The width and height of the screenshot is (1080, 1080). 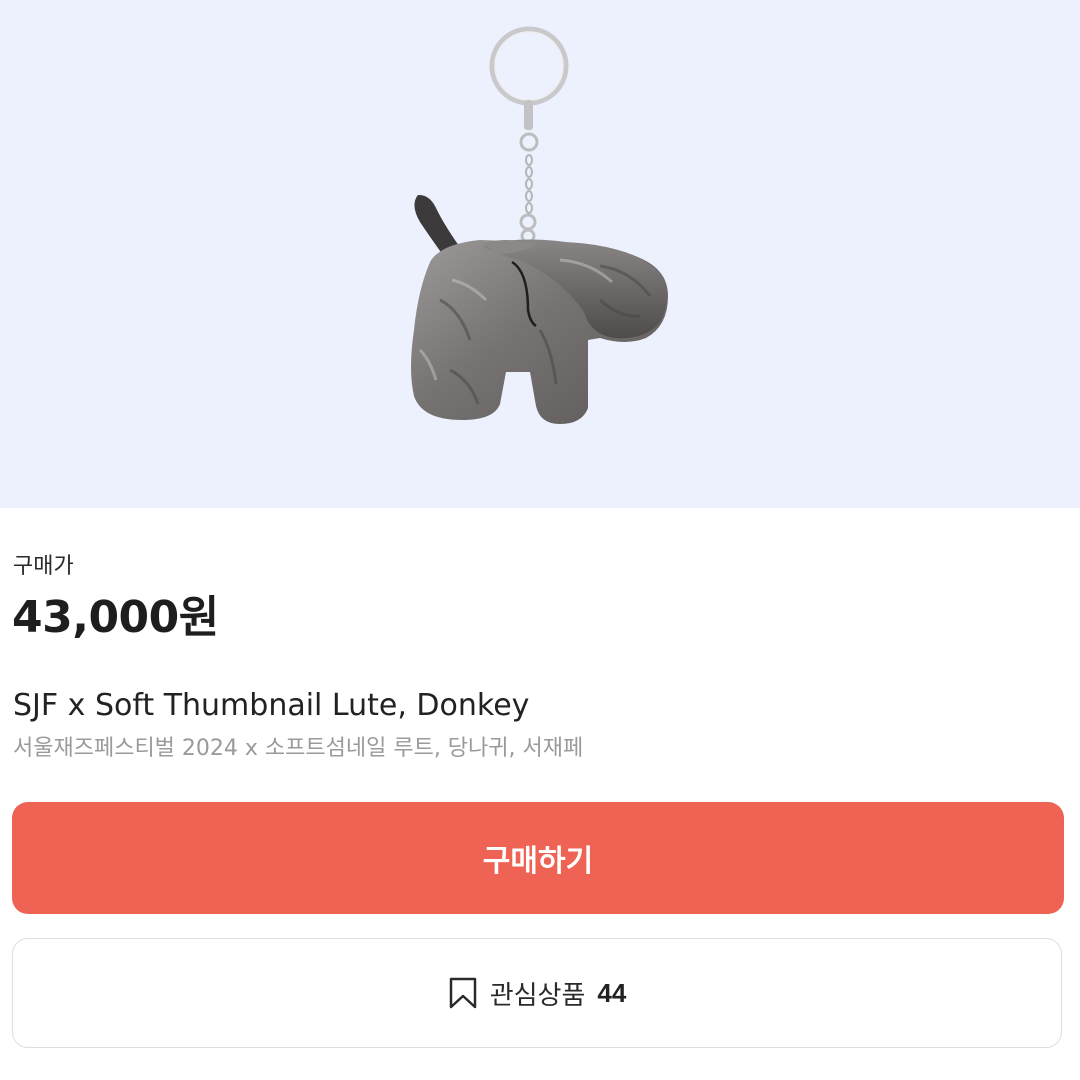 What do you see at coordinates (539, 225) in the screenshot?
I see `donkey-keychain-image` at bounding box center [539, 225].